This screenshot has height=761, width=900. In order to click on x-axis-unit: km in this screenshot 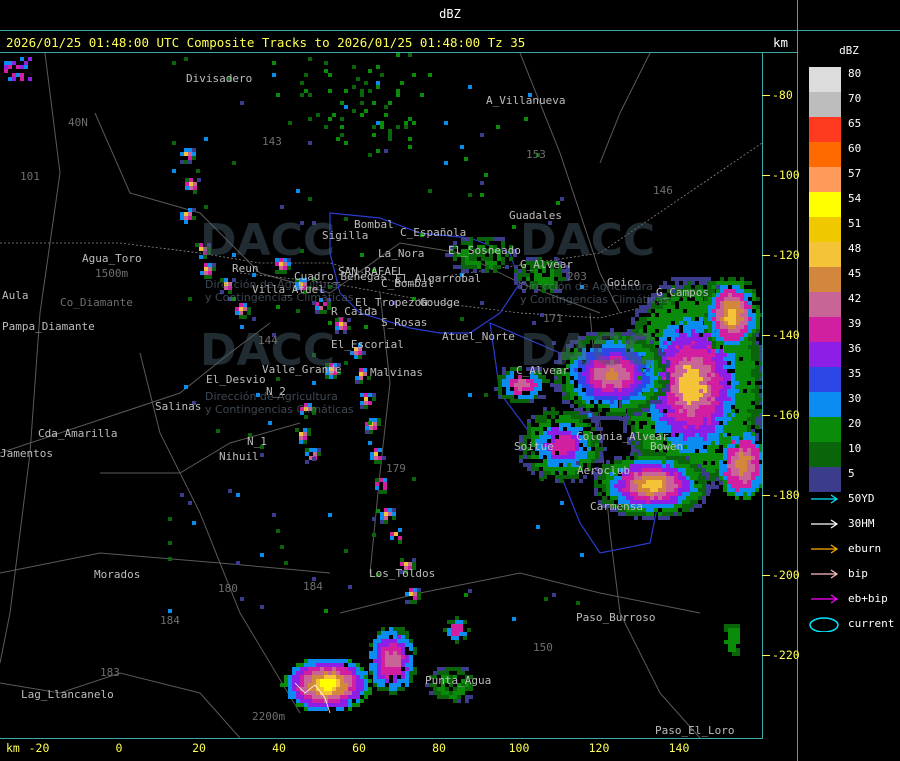, I will do `click(13, 748)`.